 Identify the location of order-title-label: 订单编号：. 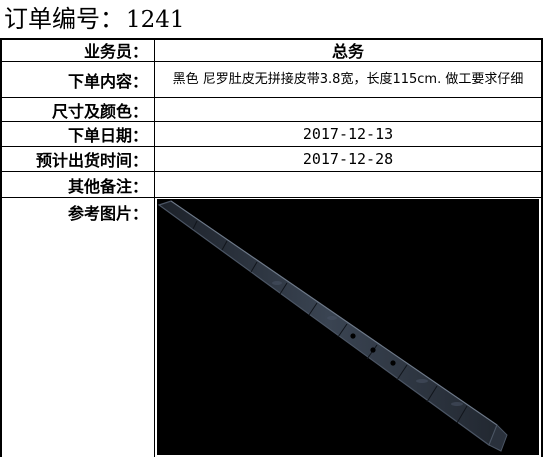
(64, 19).